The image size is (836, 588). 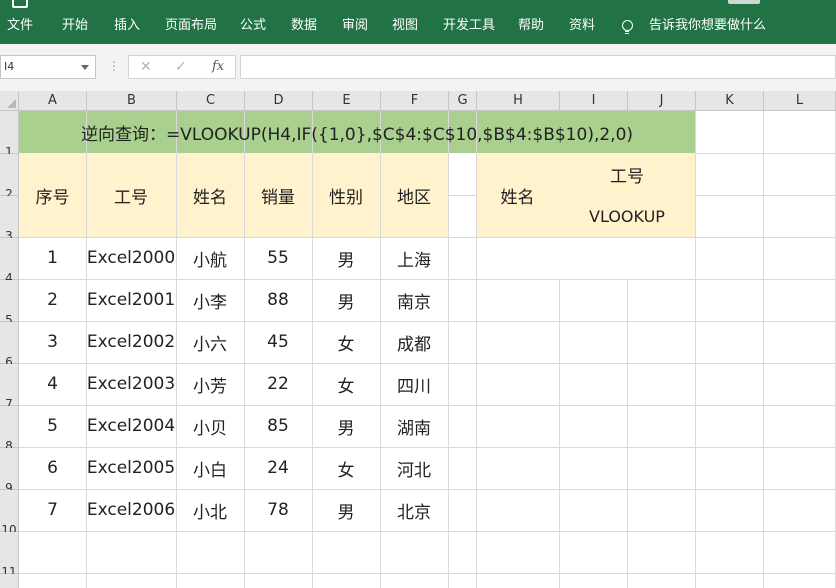 I want to click on table-cell: 5, so click(x=52, y=426).